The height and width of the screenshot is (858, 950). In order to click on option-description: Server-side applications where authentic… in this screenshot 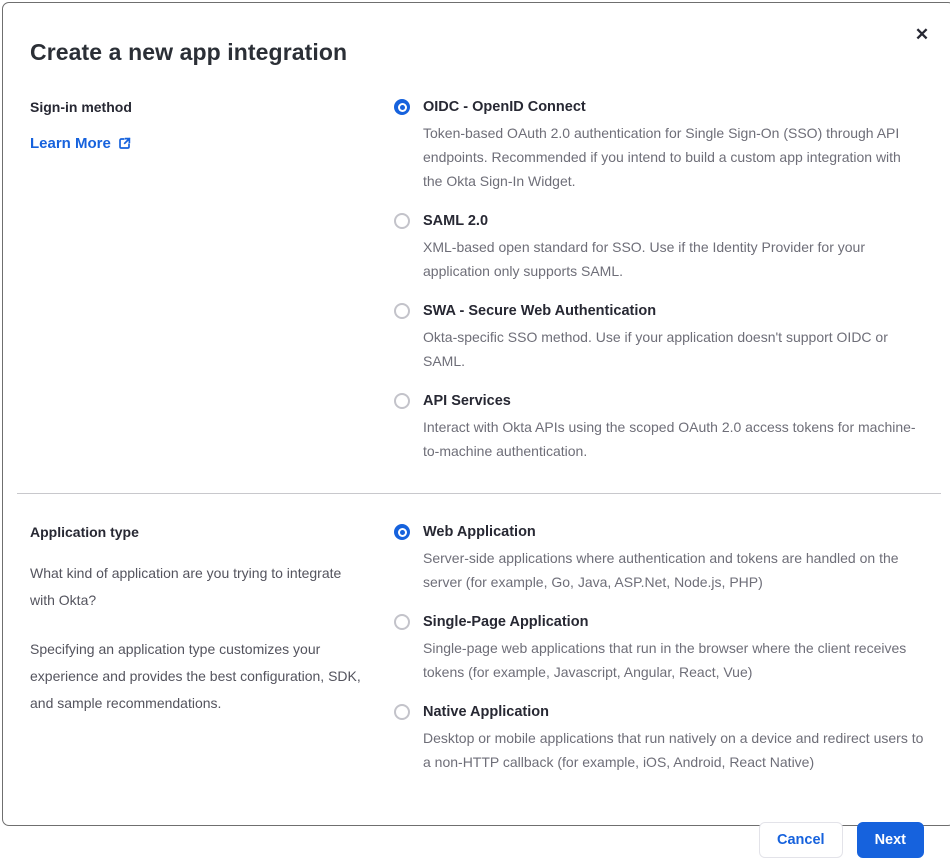, I will do `click(661, 570)`.